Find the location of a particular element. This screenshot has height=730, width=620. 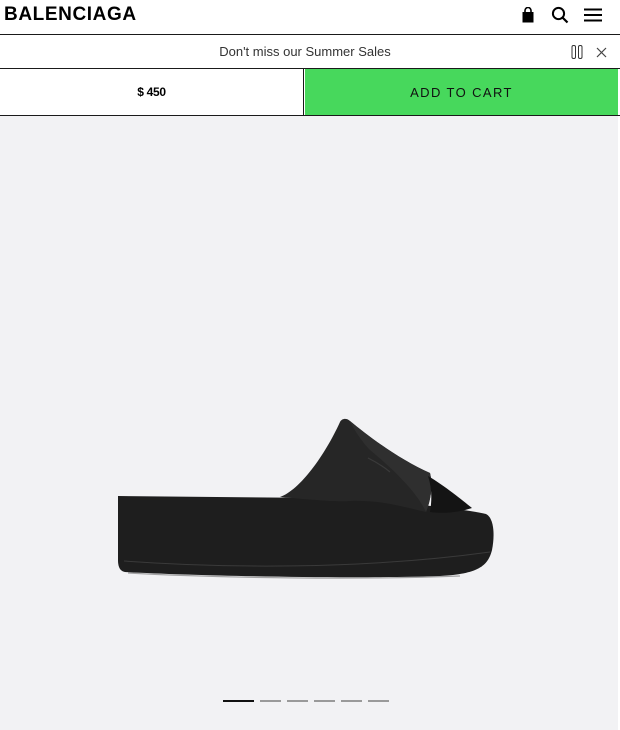

gallery-pagination is located at coordinates (306, 701).